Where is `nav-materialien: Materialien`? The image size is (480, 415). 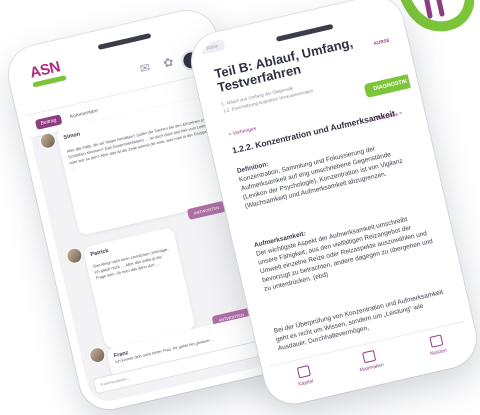 nav-materialien: Materialien is located at coordinates (370, 360).